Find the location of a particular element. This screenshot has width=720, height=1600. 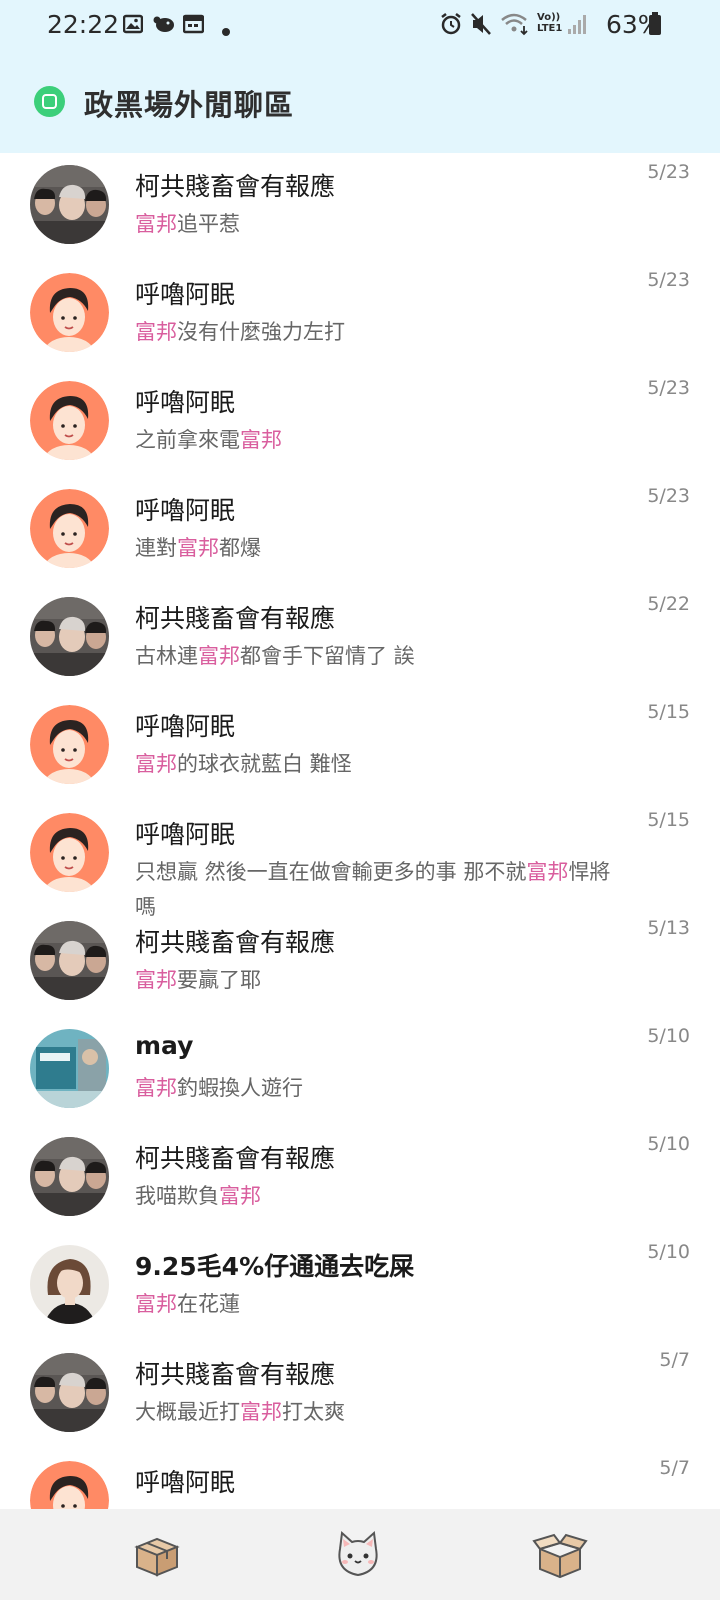

message-item: 呼嚕阿眠 連對富邦都爆 5/23 is located at coordinates (360, 532).